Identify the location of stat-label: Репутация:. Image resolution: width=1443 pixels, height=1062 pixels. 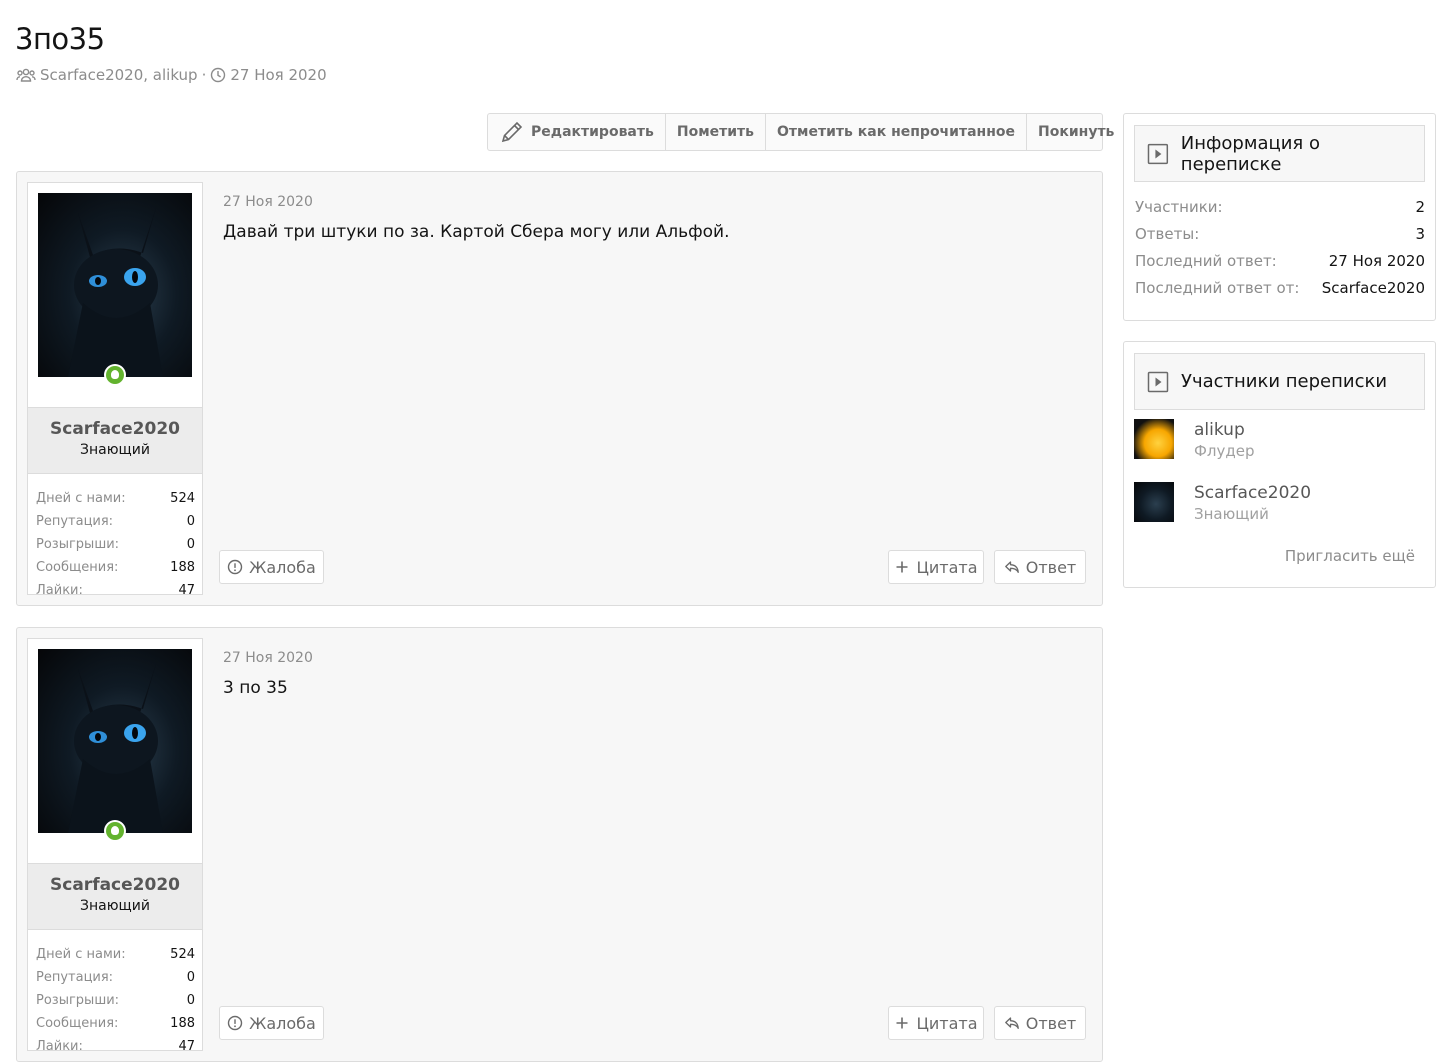
(75, 521).